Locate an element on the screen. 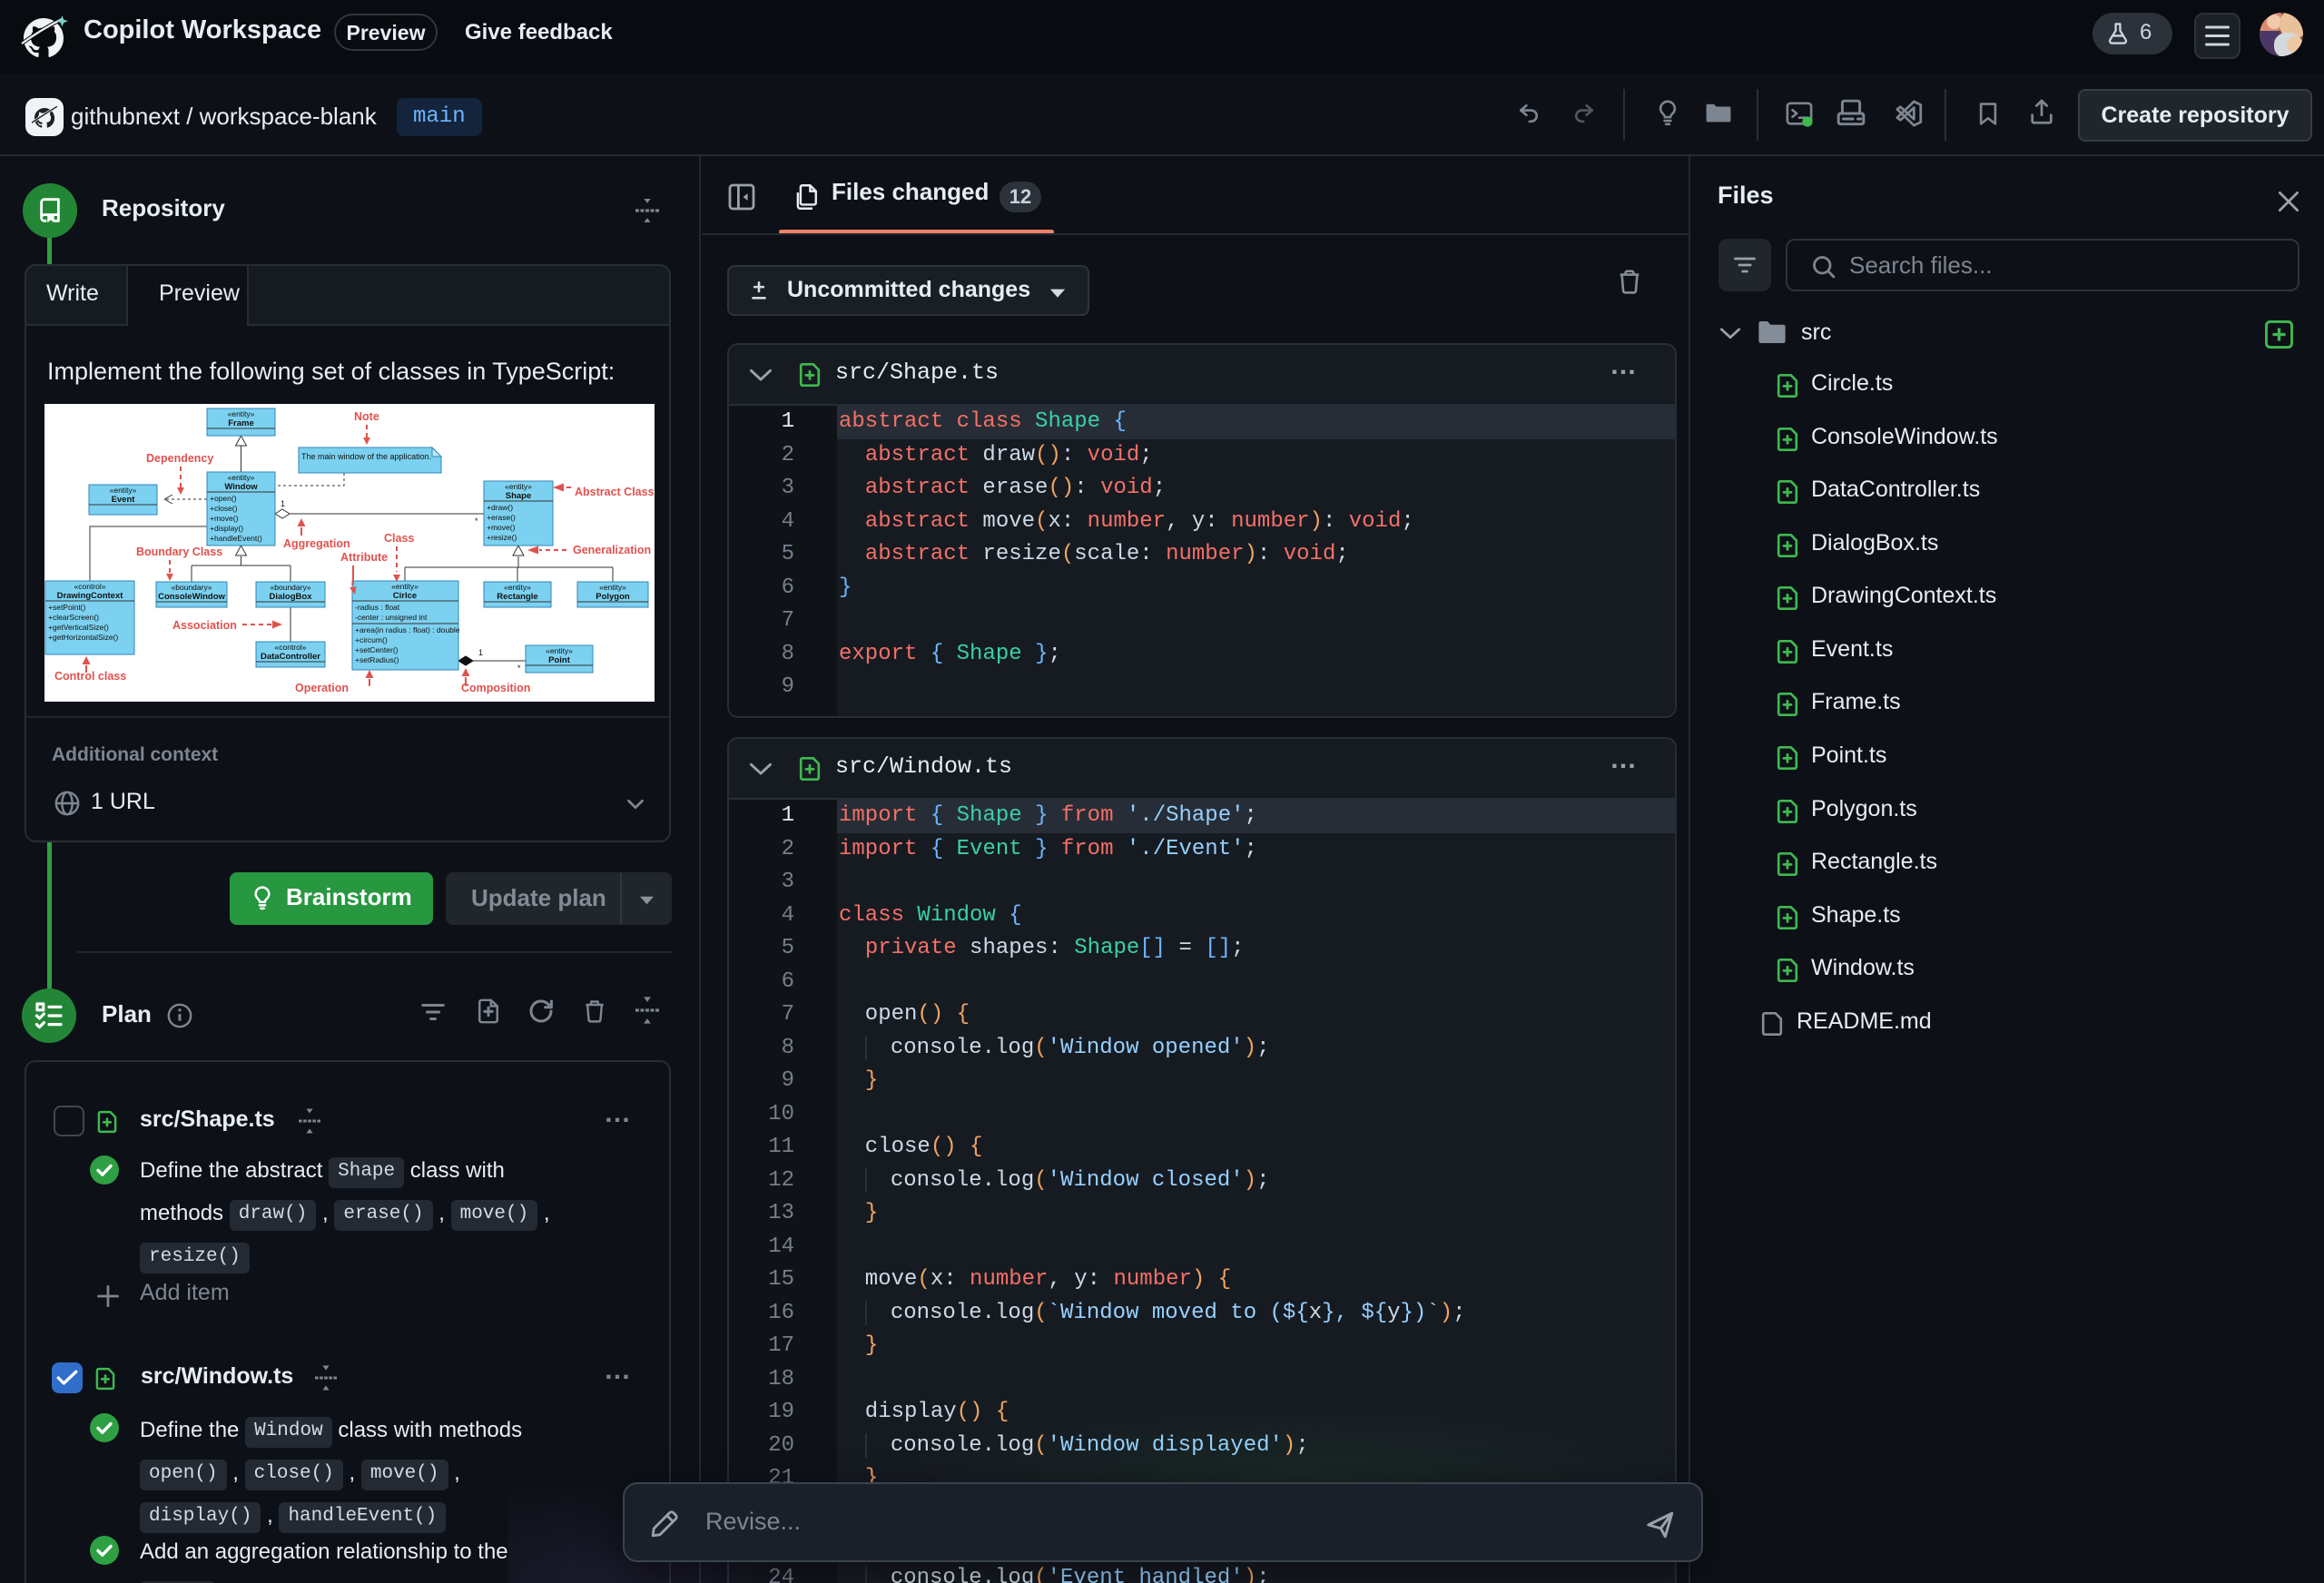  svg-text: +display() is located at coordinates (226, 528).